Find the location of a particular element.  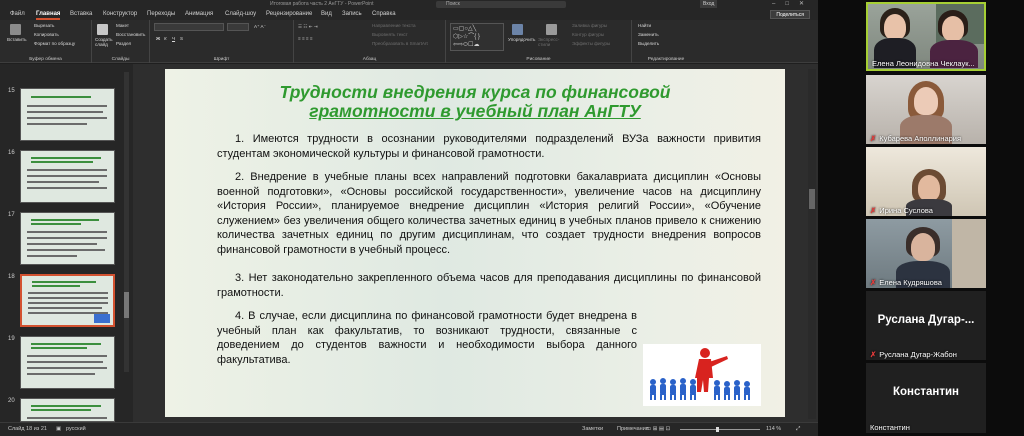

window-controls: –□✕ is located at coordinates (793, 4).